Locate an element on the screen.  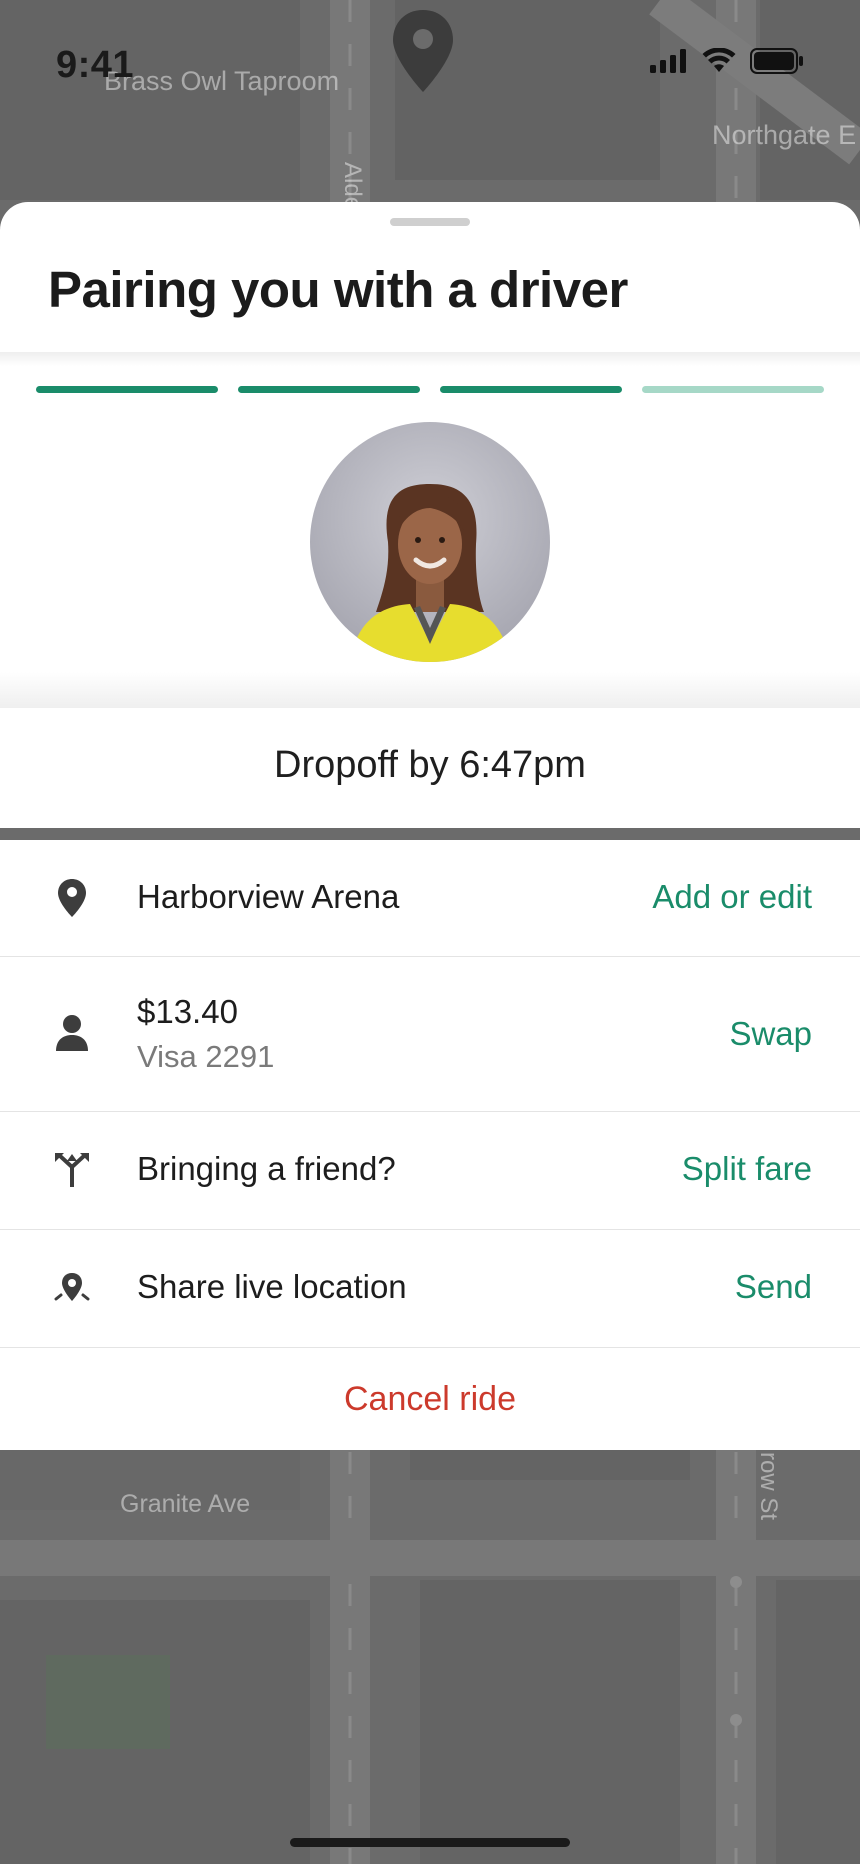
status-icons is located at coordinates (727, 61).